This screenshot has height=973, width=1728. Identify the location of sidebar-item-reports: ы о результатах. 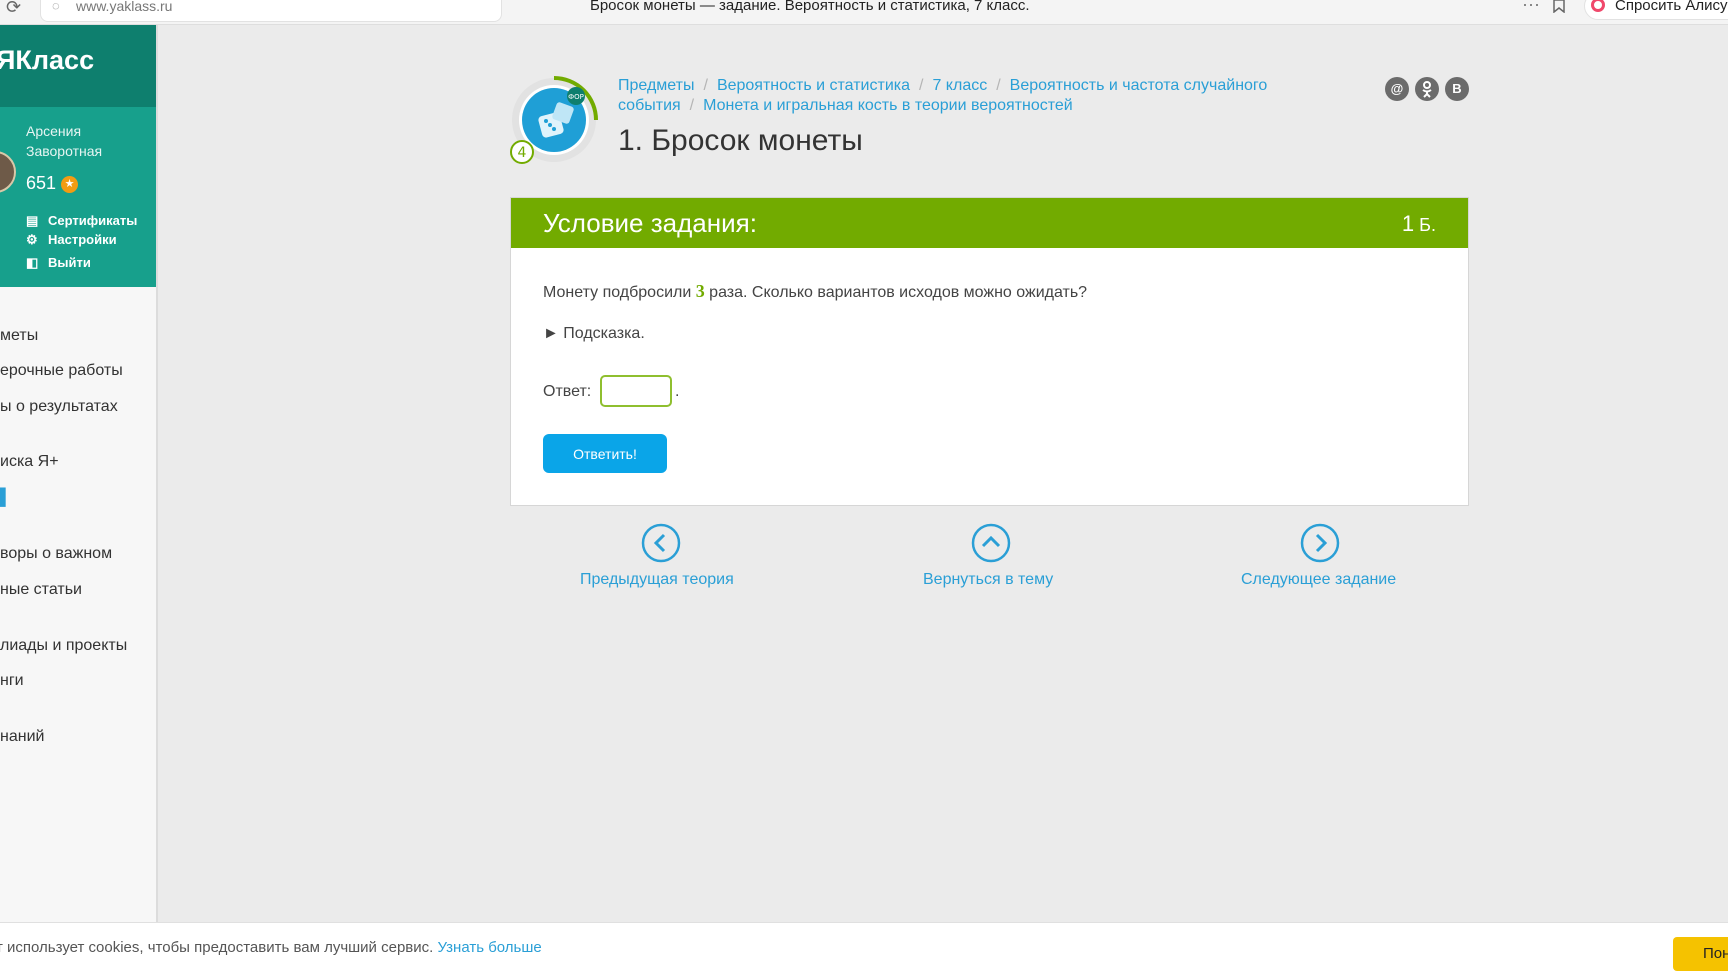
(59, 407).